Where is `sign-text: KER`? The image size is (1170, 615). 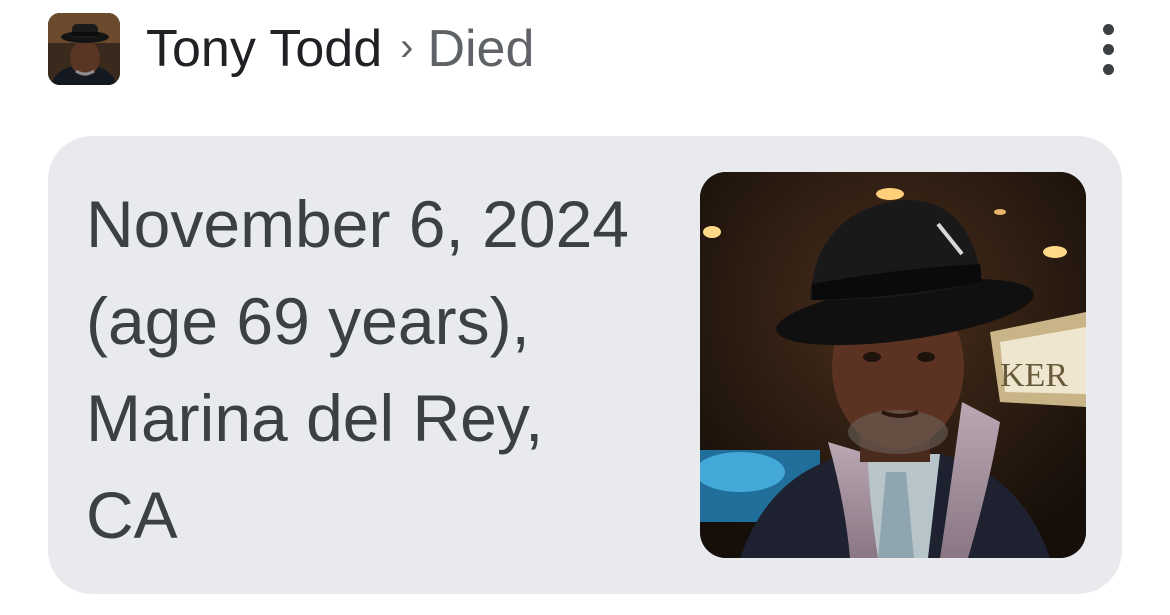
sign-text: KER is located at coordinates (1034, 375).